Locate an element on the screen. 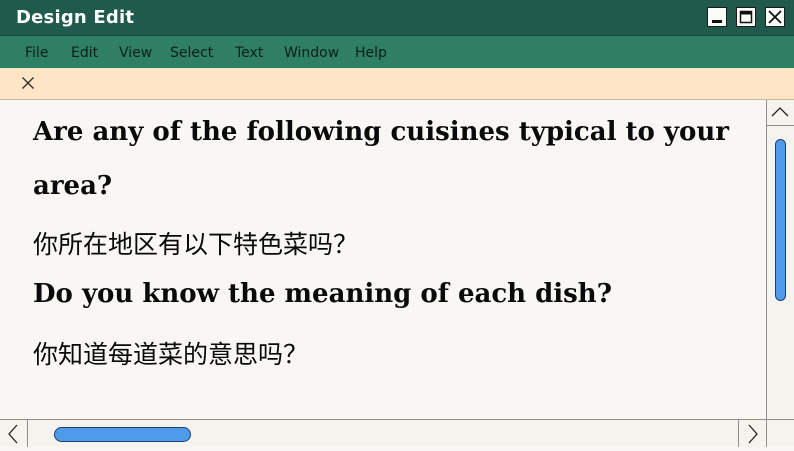  menu-view: View is located at coordinates (135, 53).